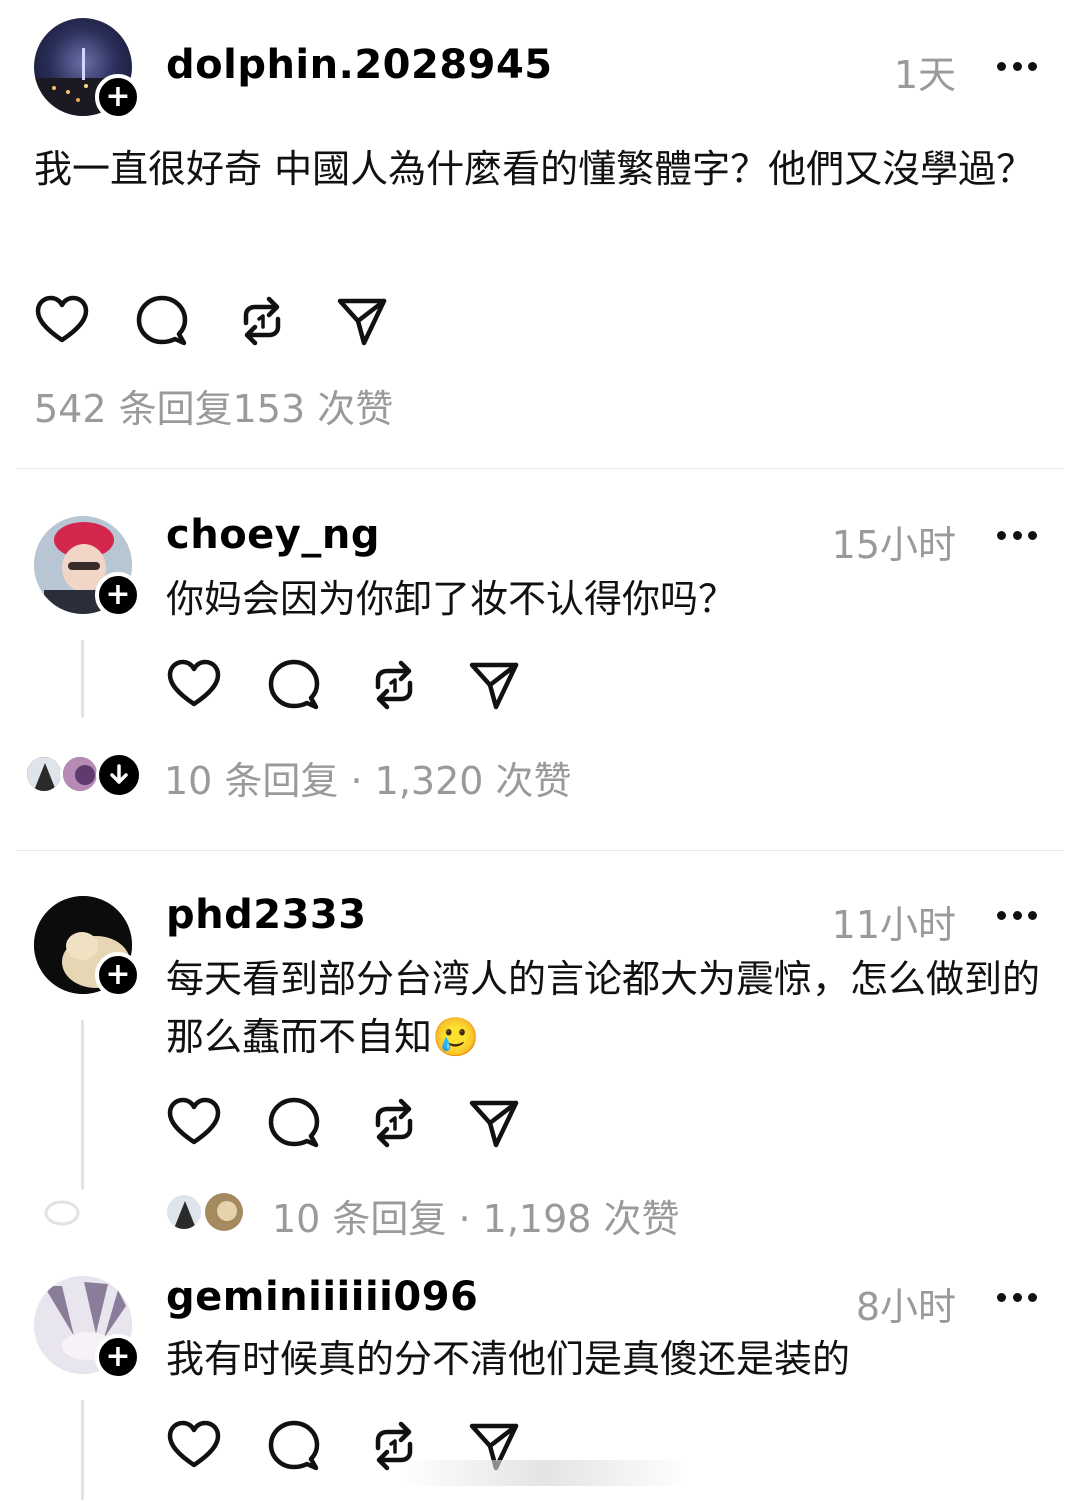 Image resolution: width=1080 pixels, height=1502 pixels. I want to click on thread-curve-icon, so click(62, 1213).